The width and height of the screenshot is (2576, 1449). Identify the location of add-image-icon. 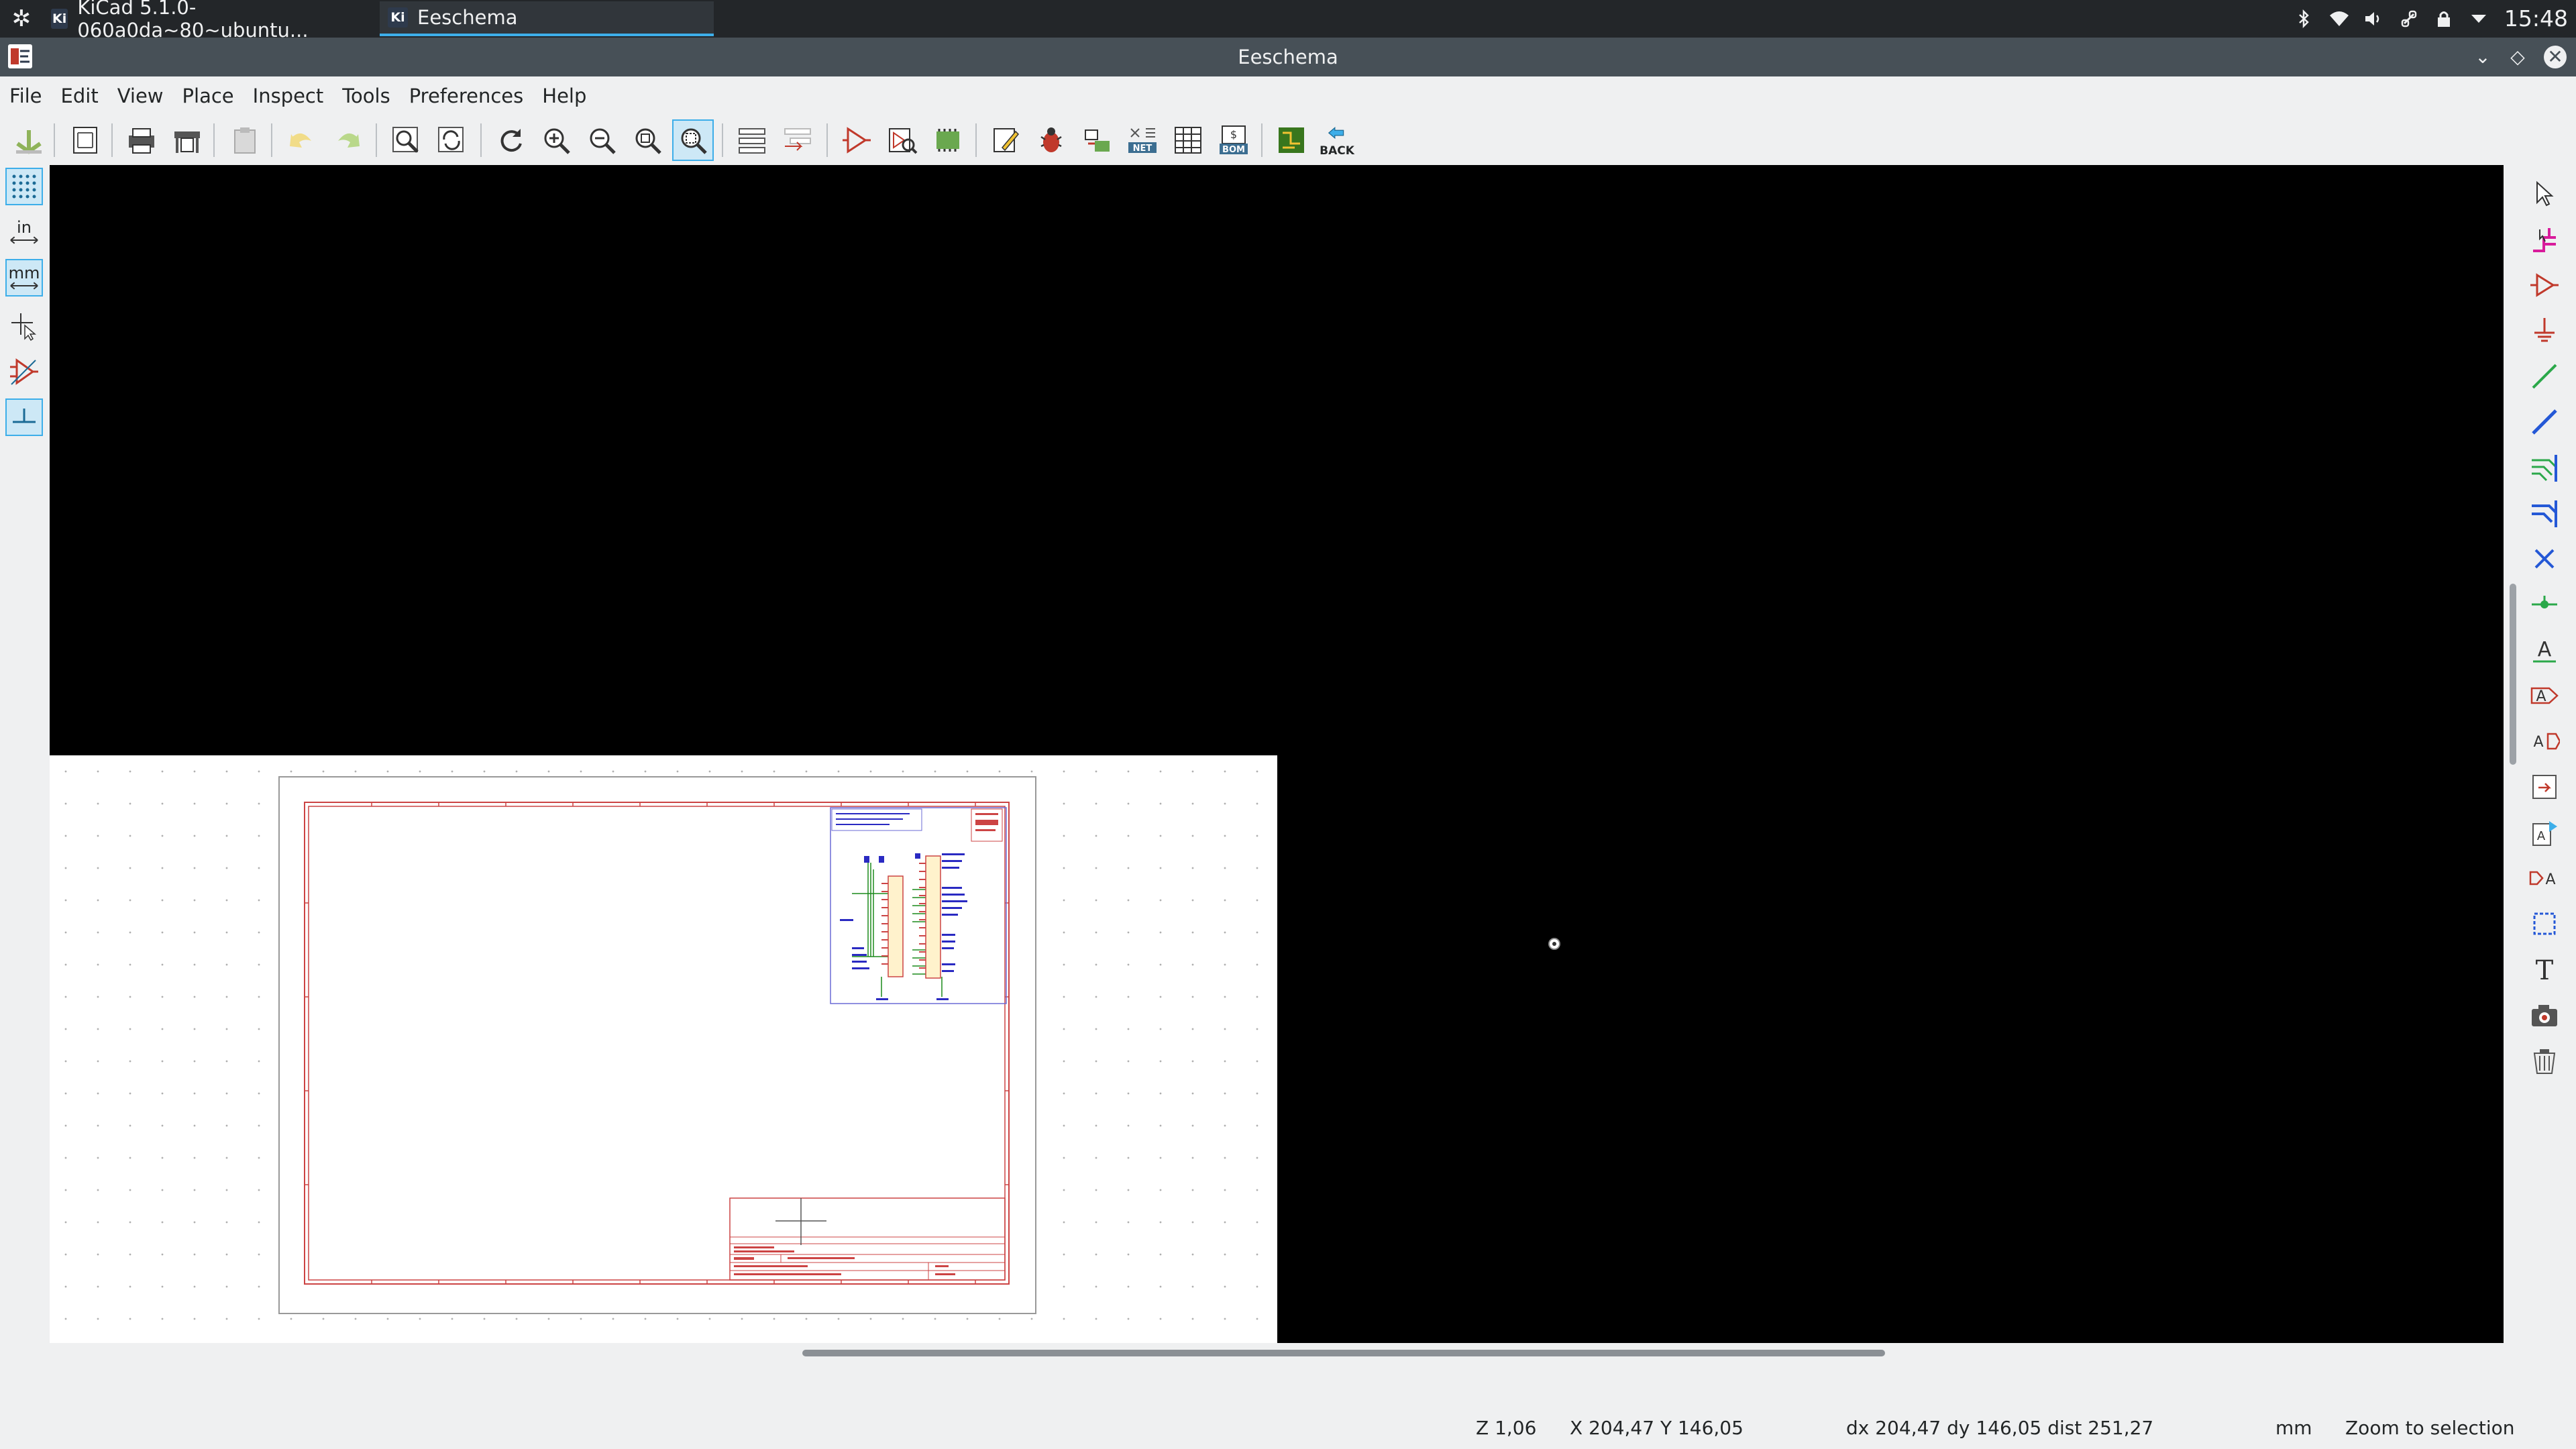
(2544, 1015).